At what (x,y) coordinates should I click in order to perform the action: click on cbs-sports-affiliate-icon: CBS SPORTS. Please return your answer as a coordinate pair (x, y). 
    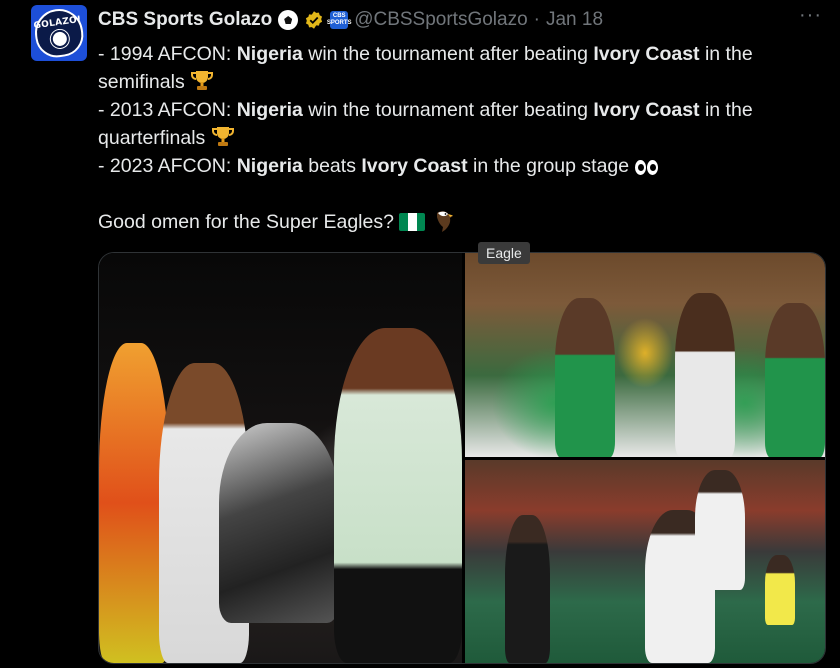
    Looking at the image, I should click on (339, 20).